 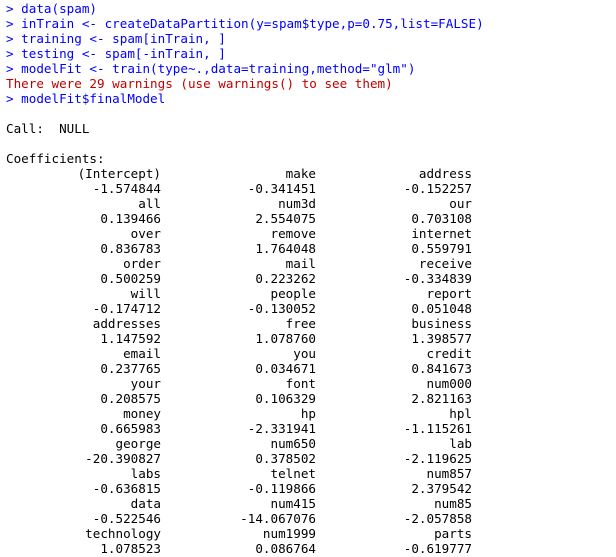 What do you see at coordinates (285, 398) in the screenshot?
I see `coefficient-value: 0.106329` at bounding box center [285, 398].